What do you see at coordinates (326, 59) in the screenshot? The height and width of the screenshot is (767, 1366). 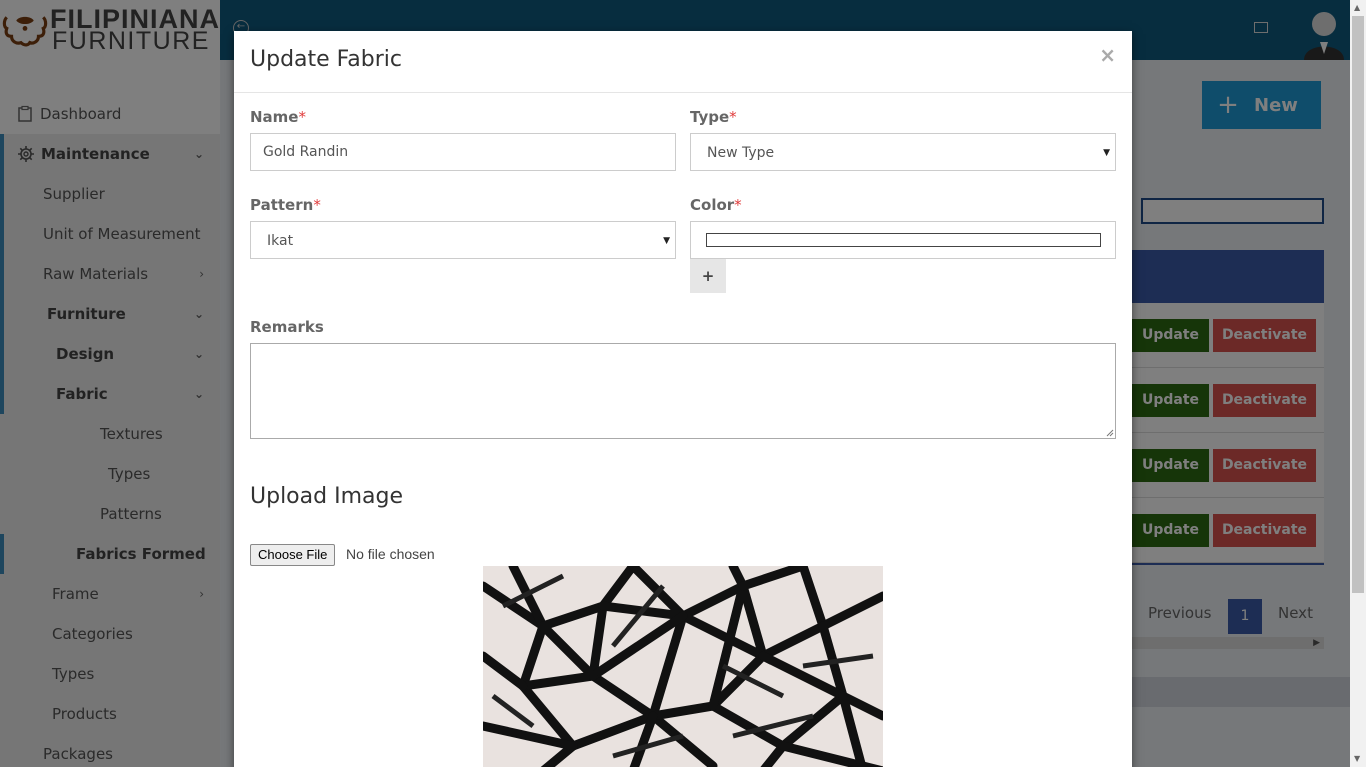 I see `modal-title: Update Fabric` at bounding box center [326, 59].